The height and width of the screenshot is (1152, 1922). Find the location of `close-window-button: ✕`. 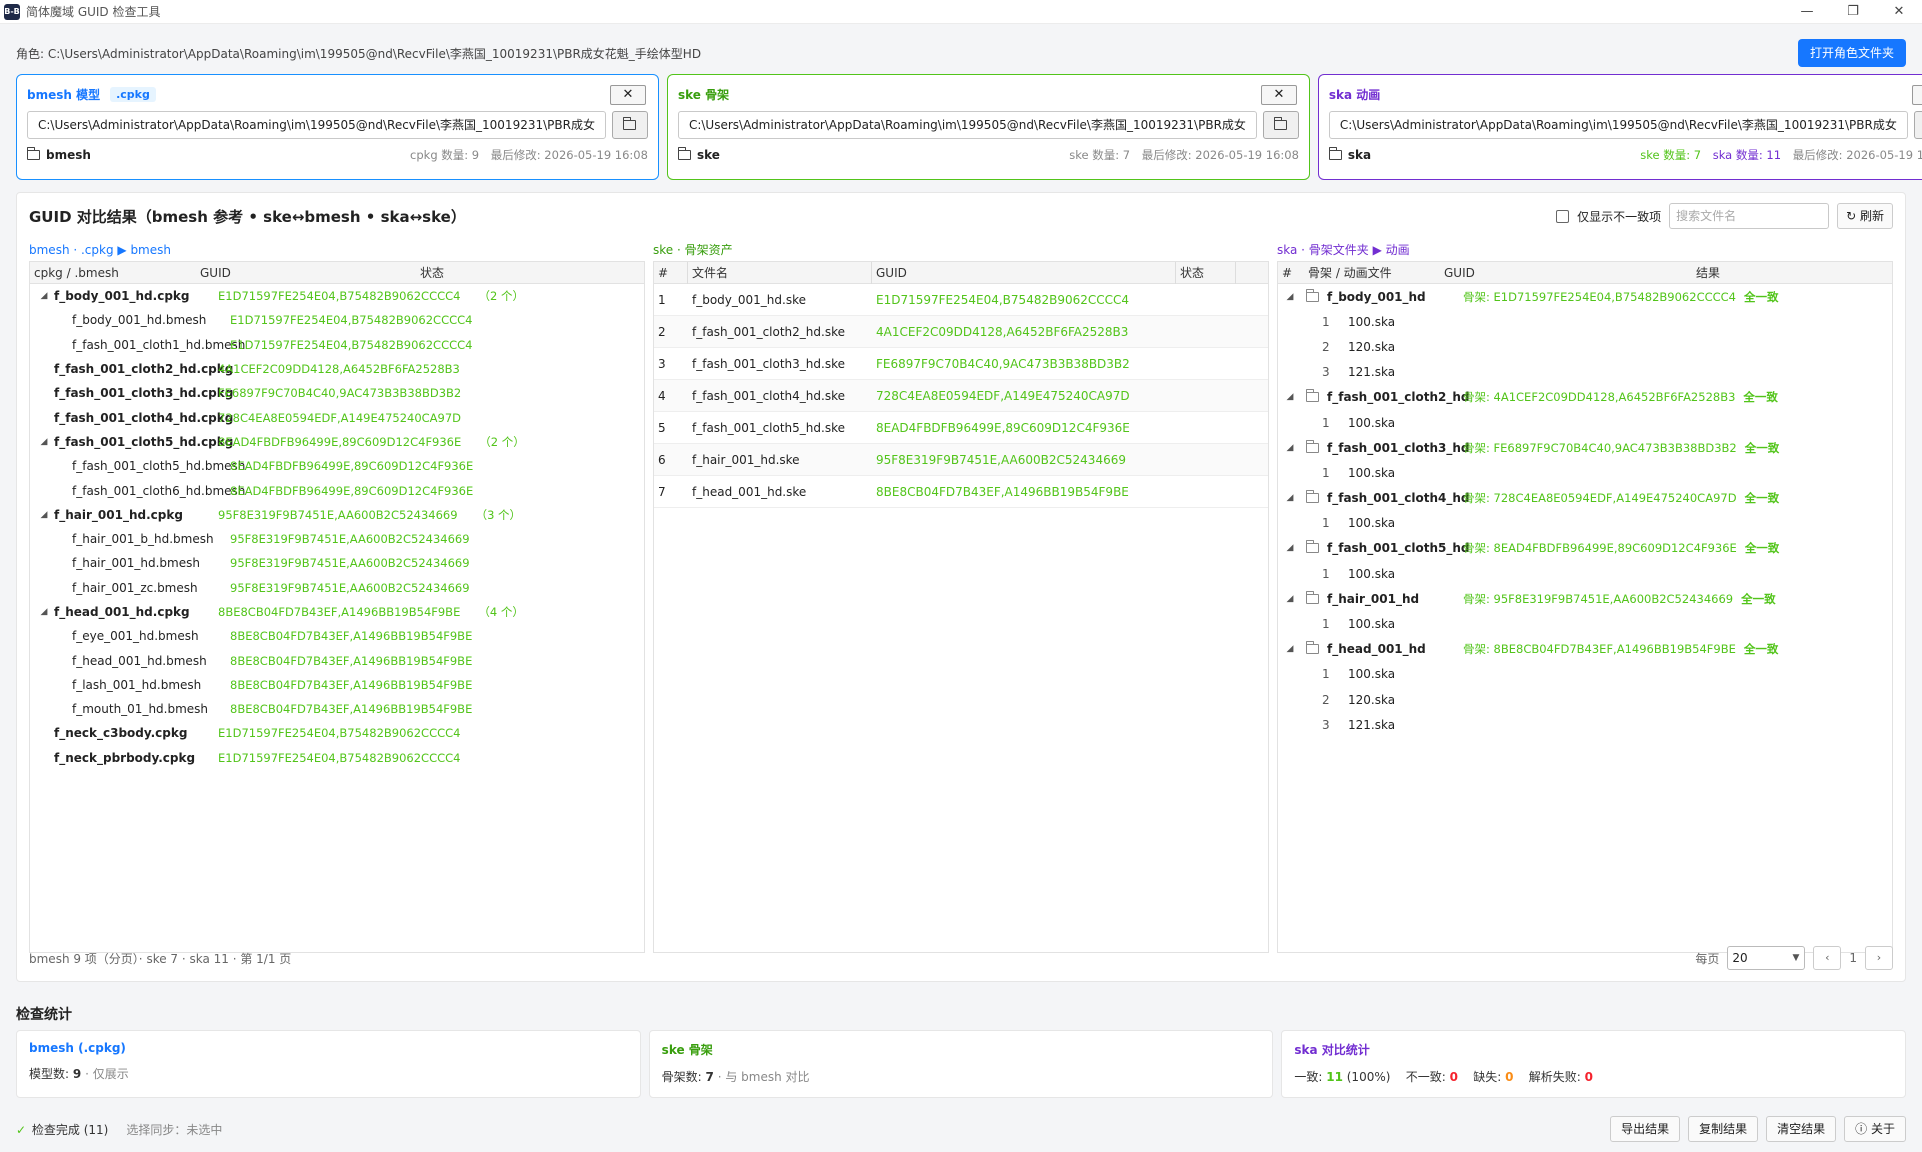

close-window-button: ✕ is located at coordinates (1899, 12).